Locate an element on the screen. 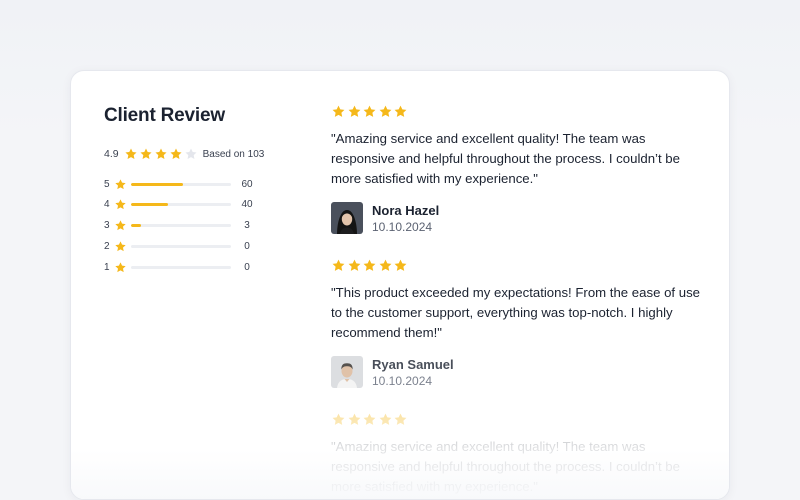  rating-breakdown: 5 60 4 40 3 3 2 0 1 0 is located at coordinates (204, 225).